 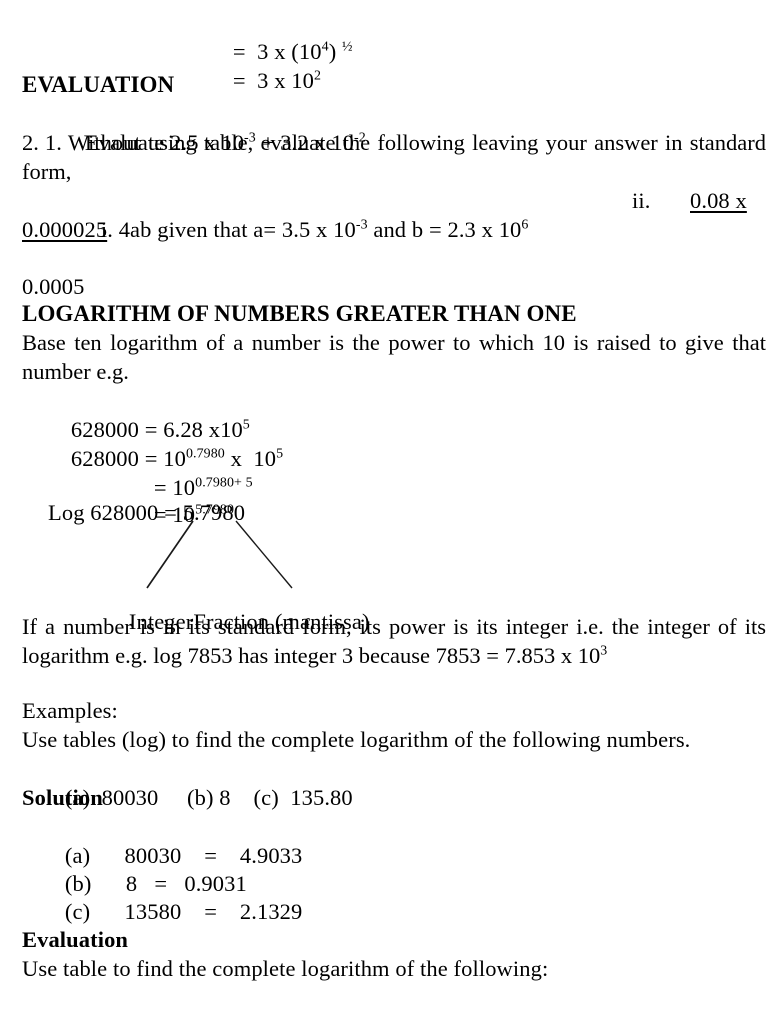 What do you see at coordinates (280, 454) in the screenshot?
I see `log-step-2-tail-exponent: 5` at bounding box center [280, 454].